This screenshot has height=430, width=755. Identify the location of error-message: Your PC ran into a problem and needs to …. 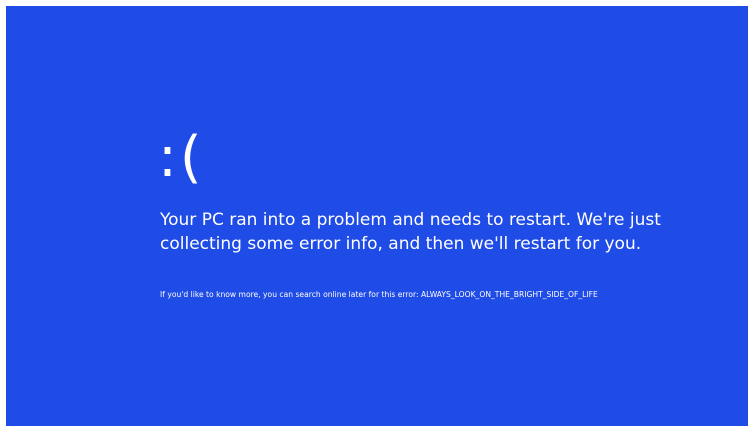
(410, 232).